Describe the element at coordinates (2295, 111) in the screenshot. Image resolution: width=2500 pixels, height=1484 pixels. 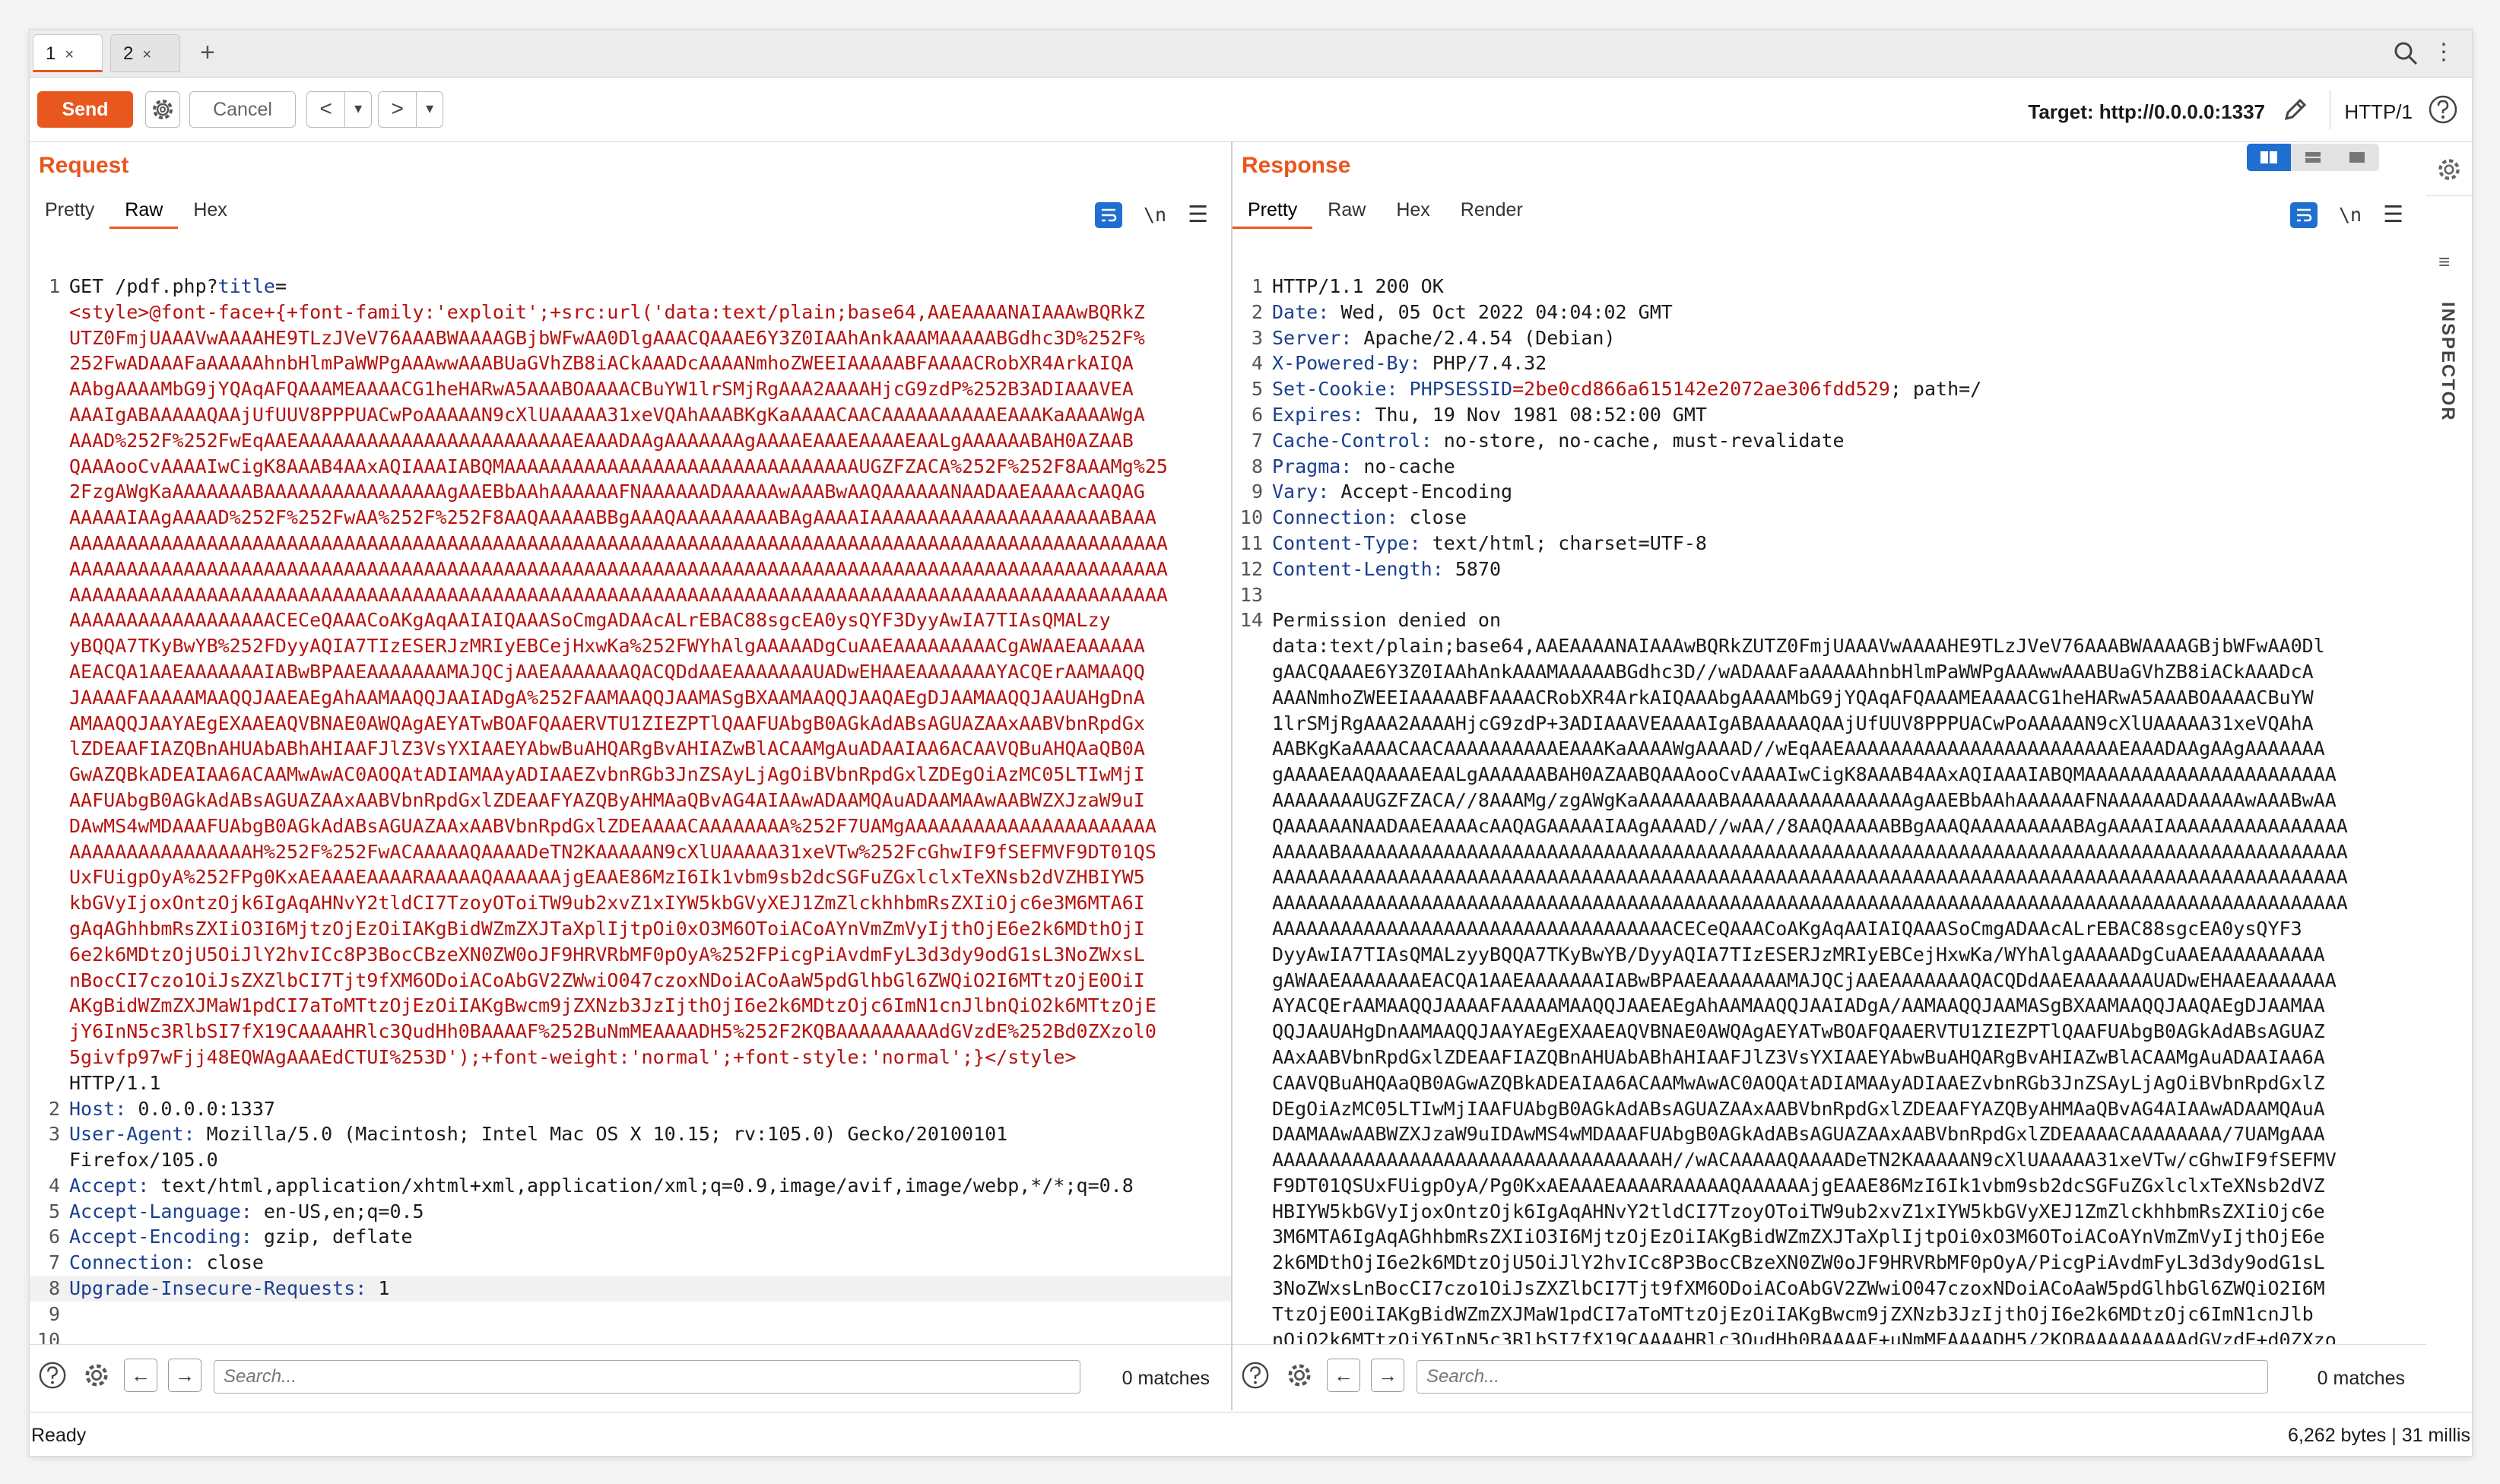
I see `edit-target-button` at that location.